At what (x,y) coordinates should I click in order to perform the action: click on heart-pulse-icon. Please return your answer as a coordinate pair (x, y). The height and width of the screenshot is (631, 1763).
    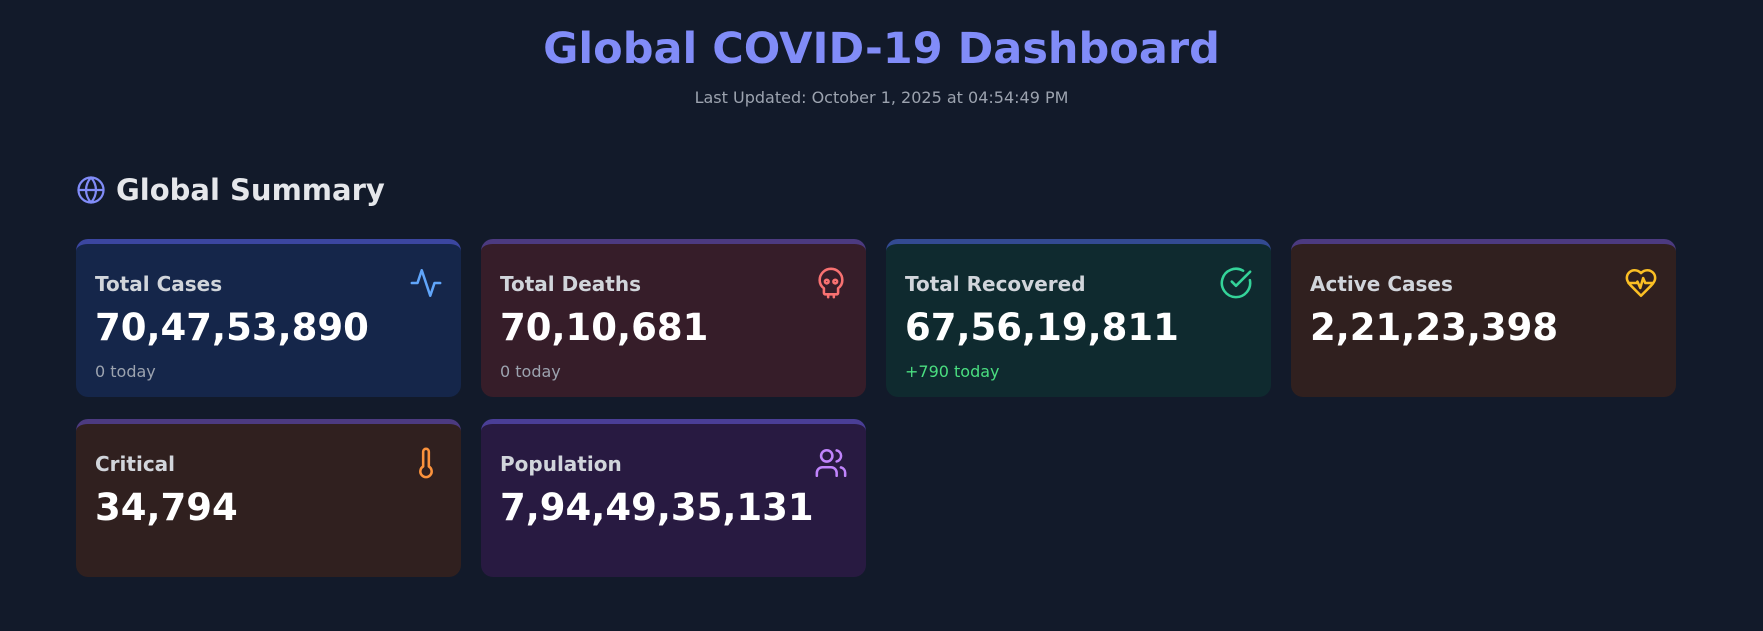
    Looking at the image, I should click on (1641, 283).